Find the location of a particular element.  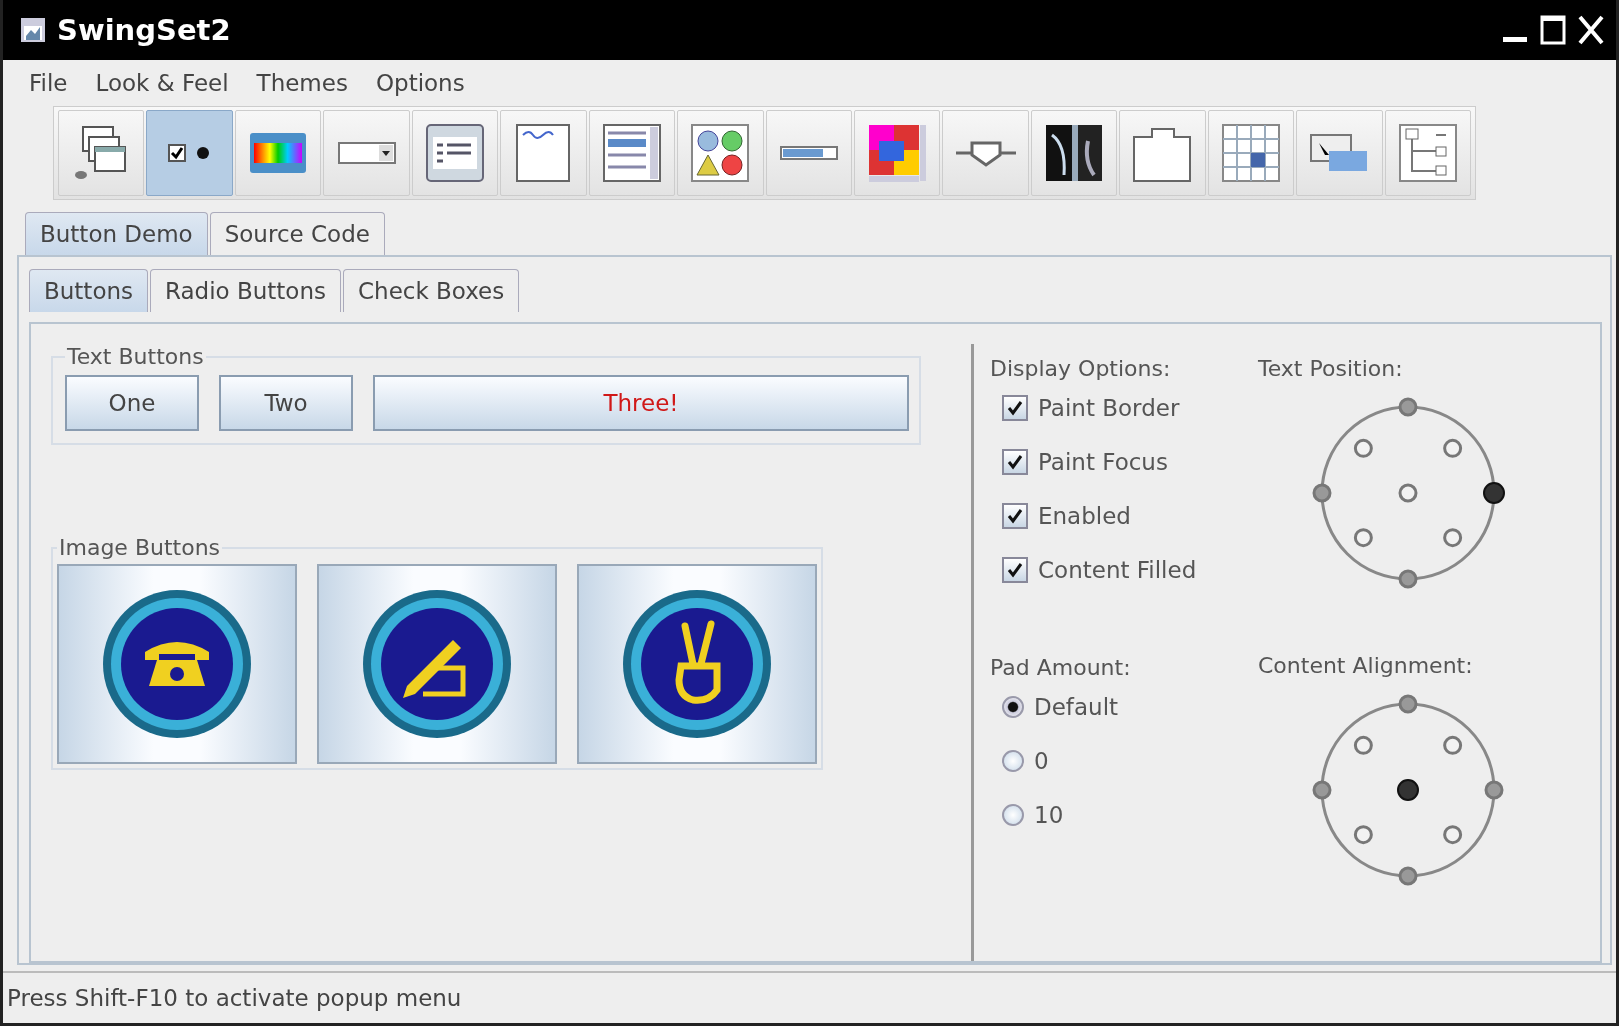

app-icon is located at coordinates (33, 30).